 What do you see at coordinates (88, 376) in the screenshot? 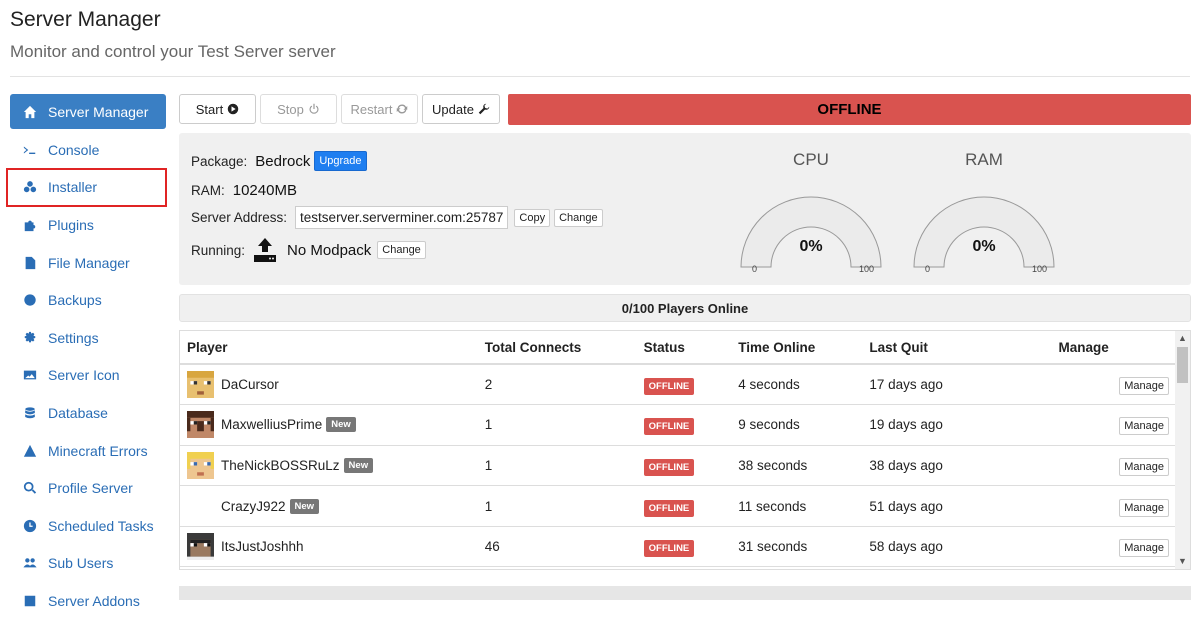
I see `sidebar-item-server-icon: Server Icon` at bounding box center [88, 376].